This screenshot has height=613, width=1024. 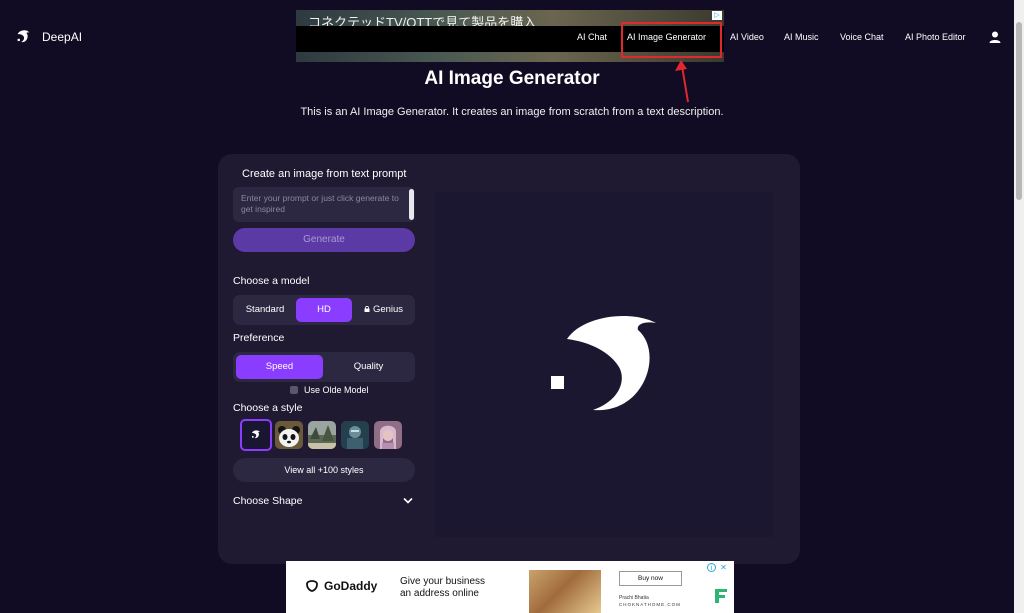 I want to click on page-scrollbar, so click(x=1019, y=306).